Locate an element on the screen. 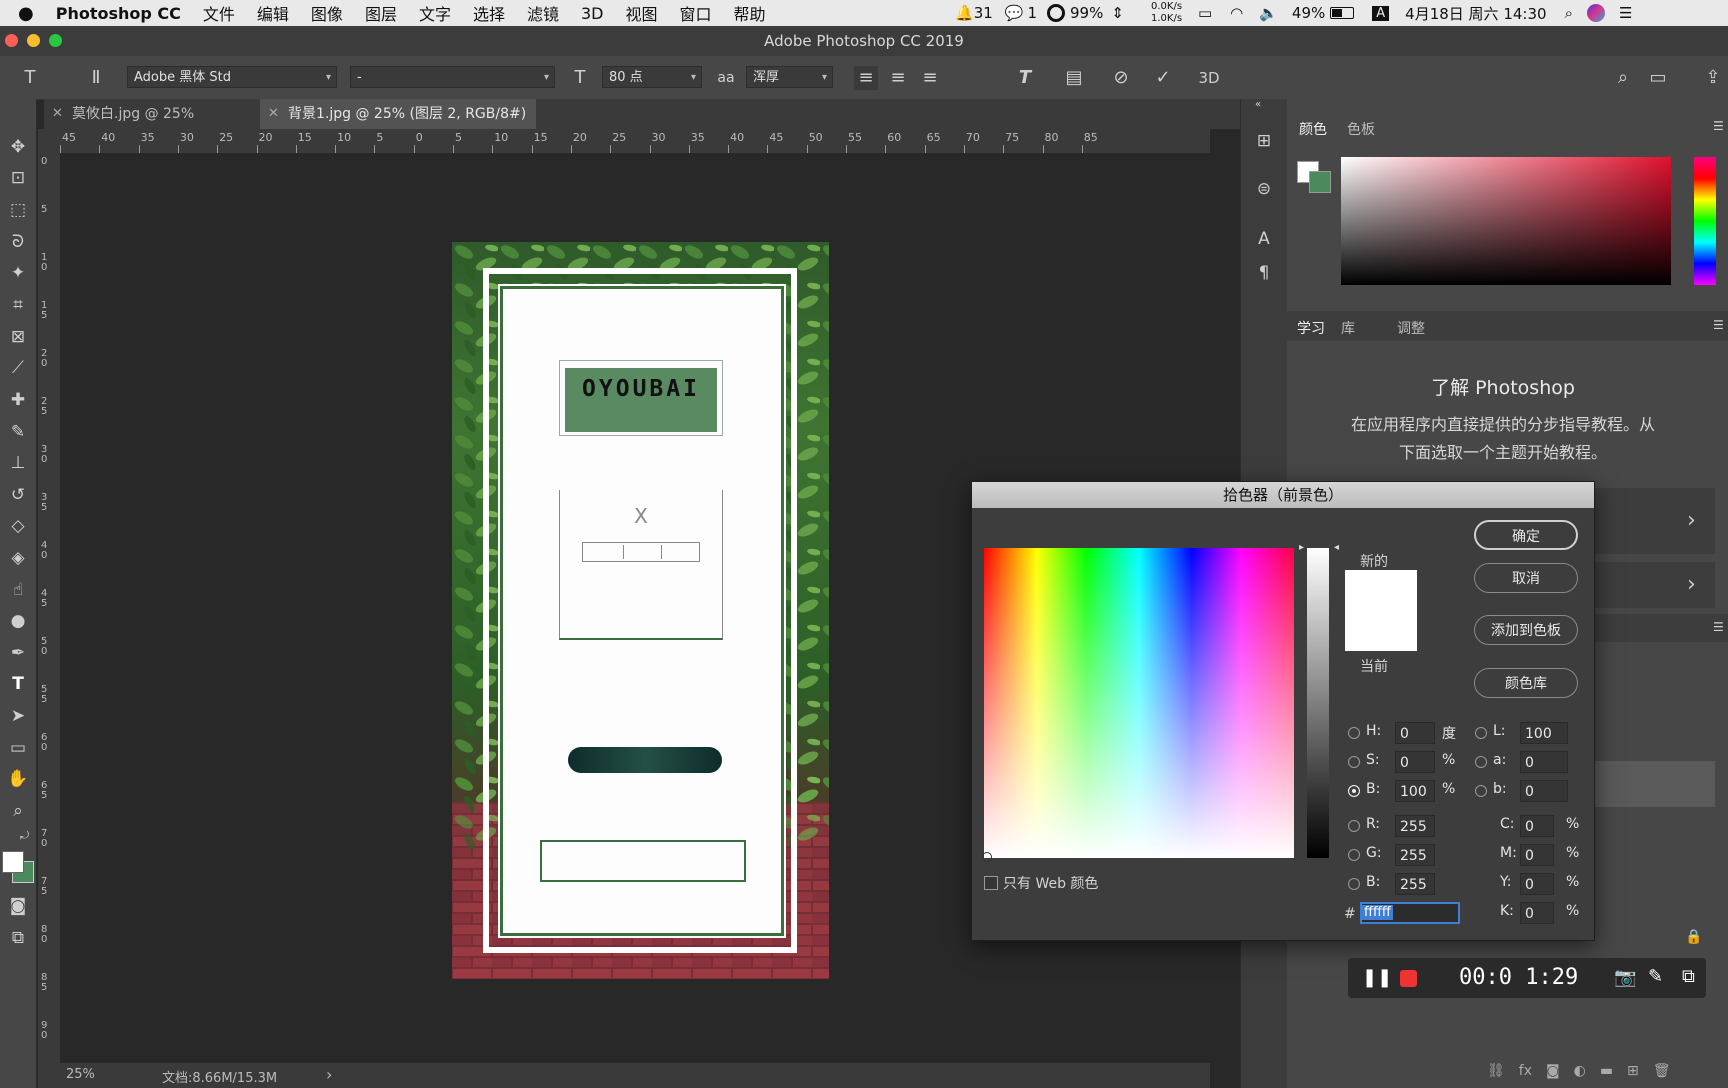  crop-tool-icon: ⌗ is located at coordinates (18, 305).